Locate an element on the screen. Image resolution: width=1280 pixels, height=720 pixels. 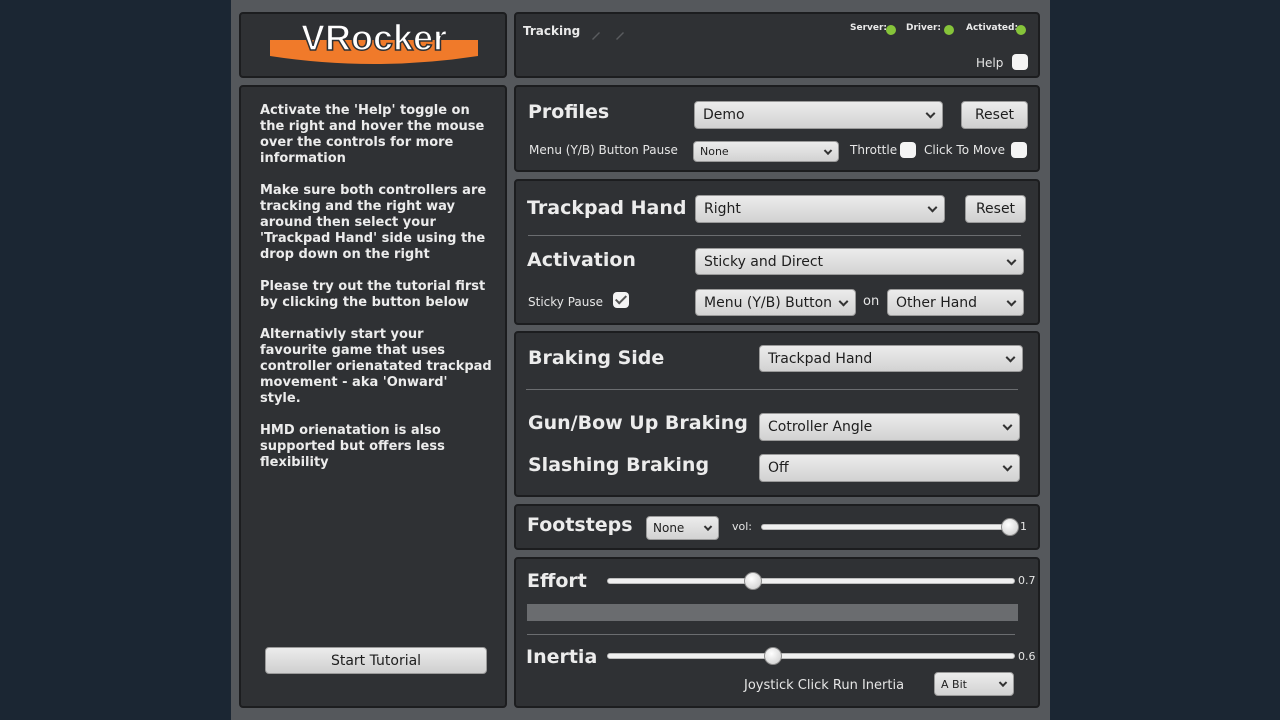
footsteps-selected: None is located at coordinates (669, 528).